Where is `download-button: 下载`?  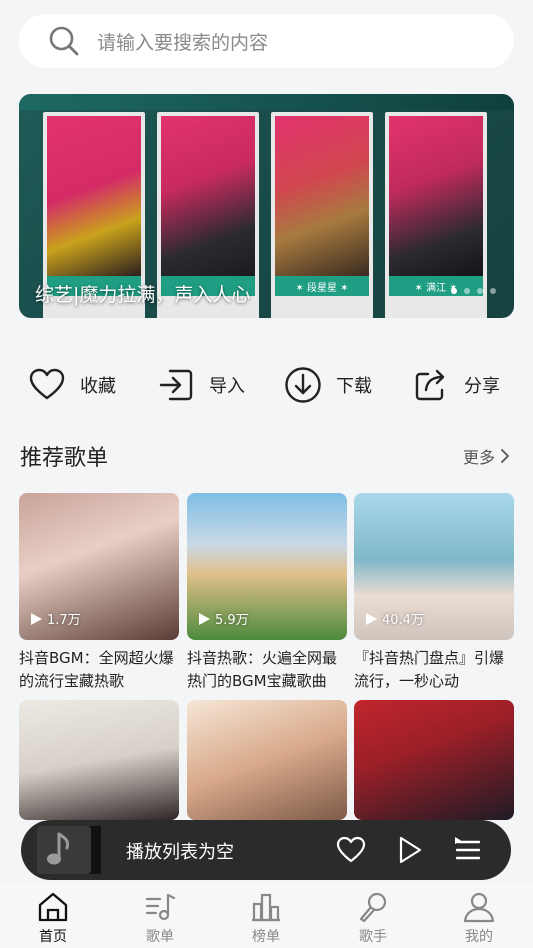
download-button: 下载 is located at coordinates (328, 385).